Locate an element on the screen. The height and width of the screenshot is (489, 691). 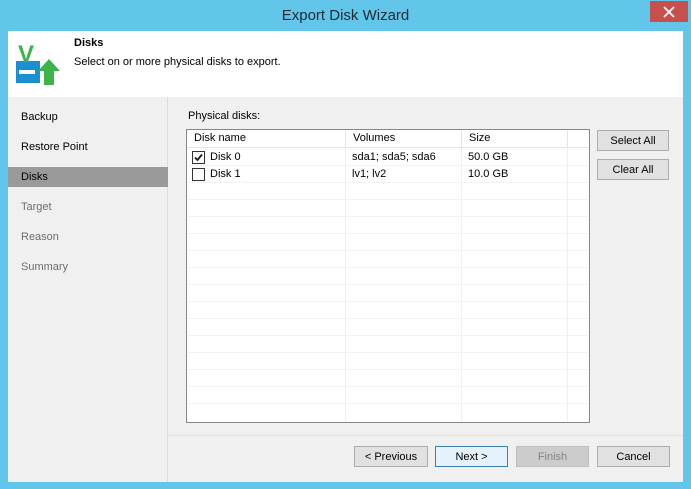
step-disks: Disks is located at coordinates (88, 177).